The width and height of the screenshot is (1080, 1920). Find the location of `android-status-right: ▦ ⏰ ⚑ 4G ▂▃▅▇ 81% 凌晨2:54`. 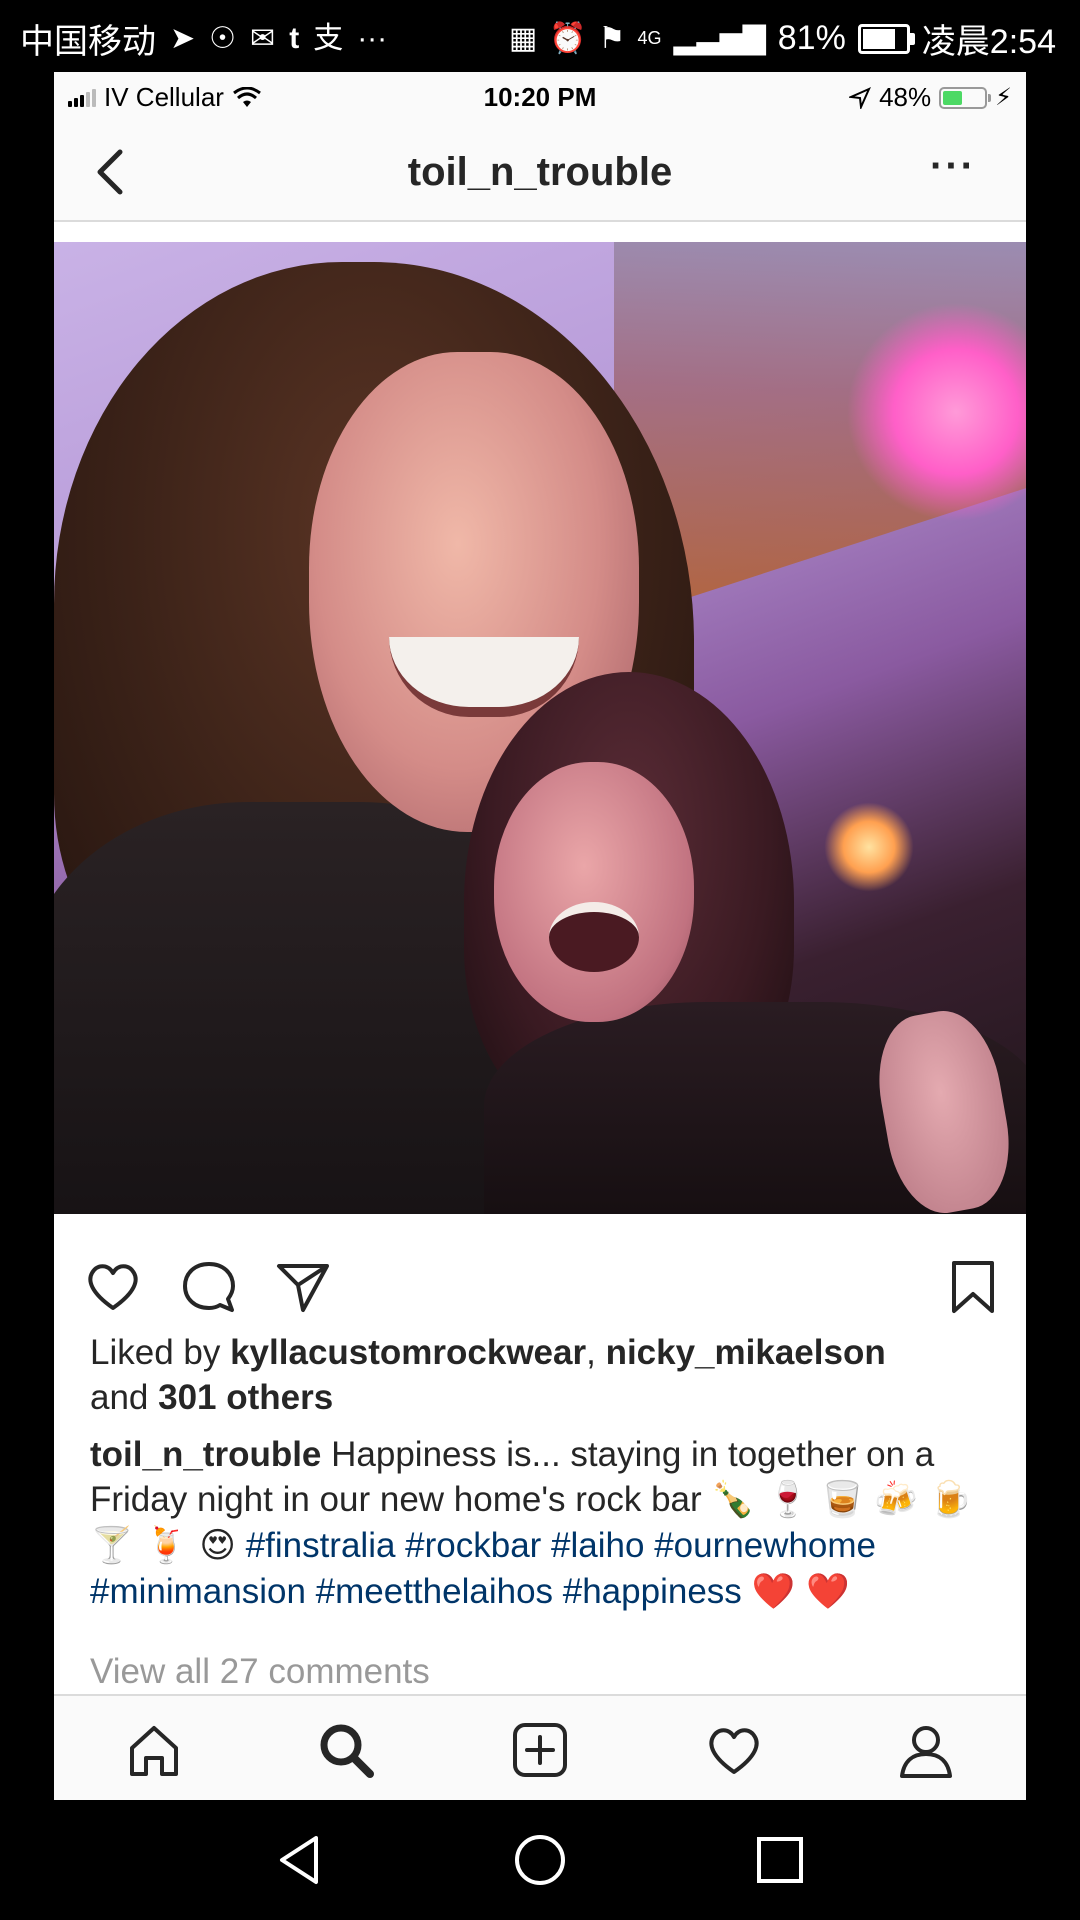

android-status-right: ▦ ⏰ ⚑ 4G ▂▃▅▇ 81% 凌晨2:54 is located at coordinates (782, 38).